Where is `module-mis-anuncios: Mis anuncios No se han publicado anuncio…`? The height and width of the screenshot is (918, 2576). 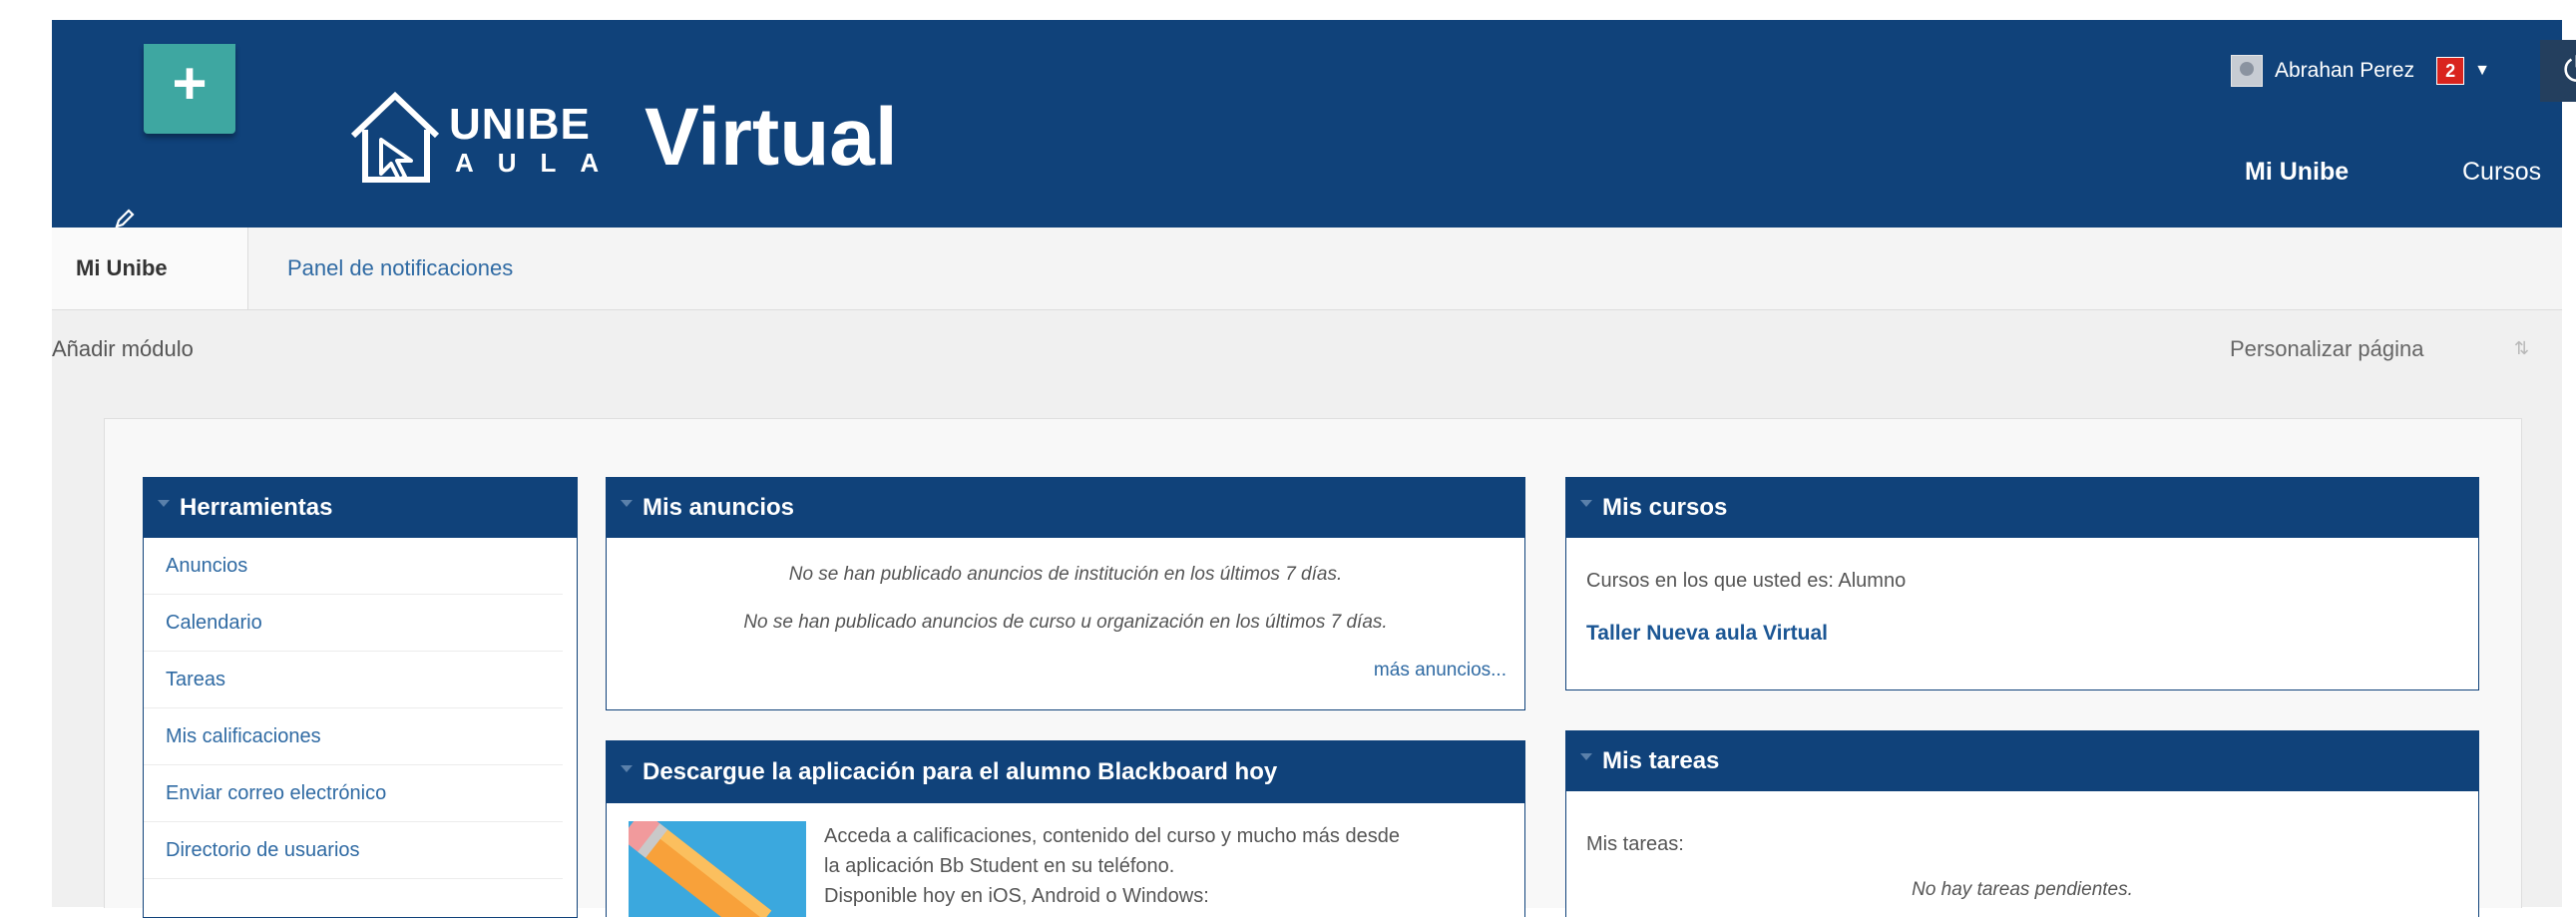
module-mis-anuncios: Mis anuncios No se han publicado anuncio… is located at coordinates (1065, 593).